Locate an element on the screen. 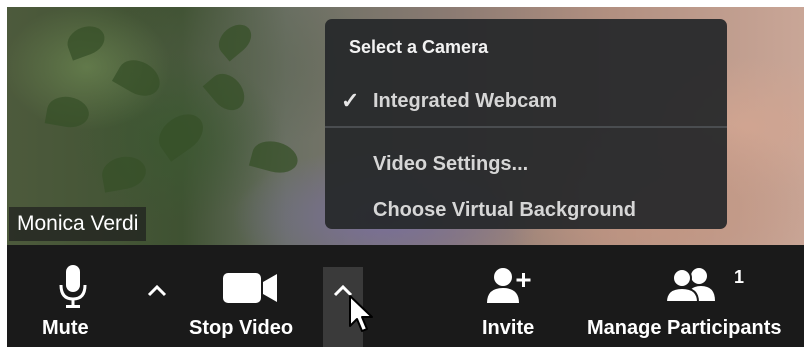 The image size is (804, 351). people-icon is located at coordinates (690, 285).